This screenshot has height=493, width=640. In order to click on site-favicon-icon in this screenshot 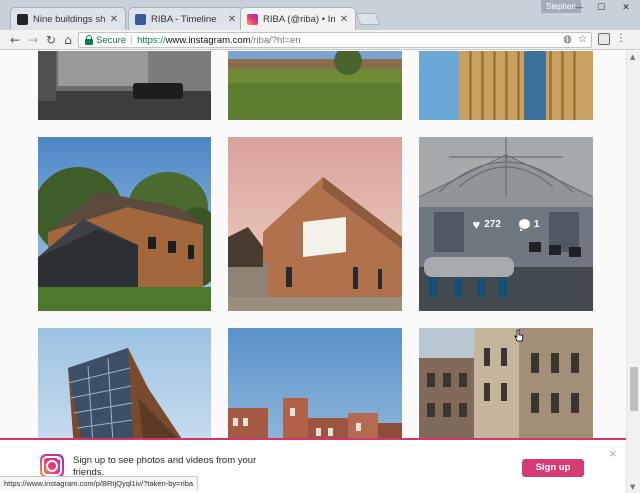, I will do `click(22, 19)`.